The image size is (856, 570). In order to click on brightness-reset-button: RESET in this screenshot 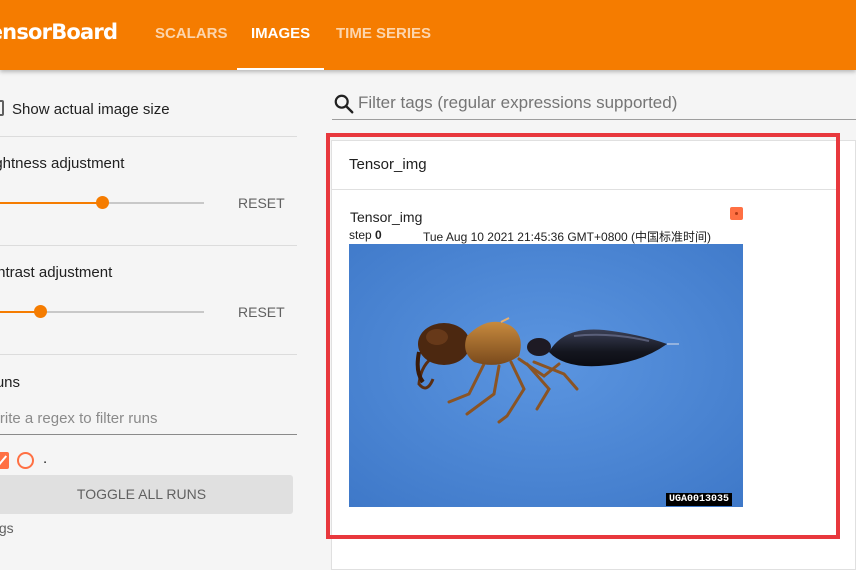, I will do `click(261, 203)`.